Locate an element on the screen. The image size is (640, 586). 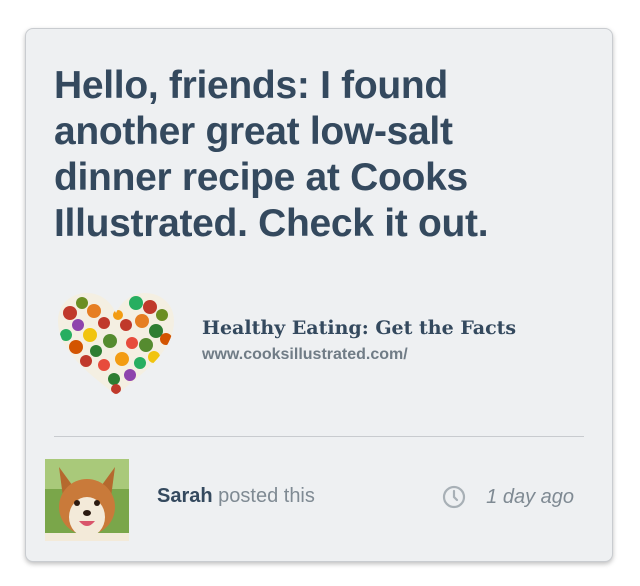
post-attribution: Sarah posted this is located at coordinates (236, 496).